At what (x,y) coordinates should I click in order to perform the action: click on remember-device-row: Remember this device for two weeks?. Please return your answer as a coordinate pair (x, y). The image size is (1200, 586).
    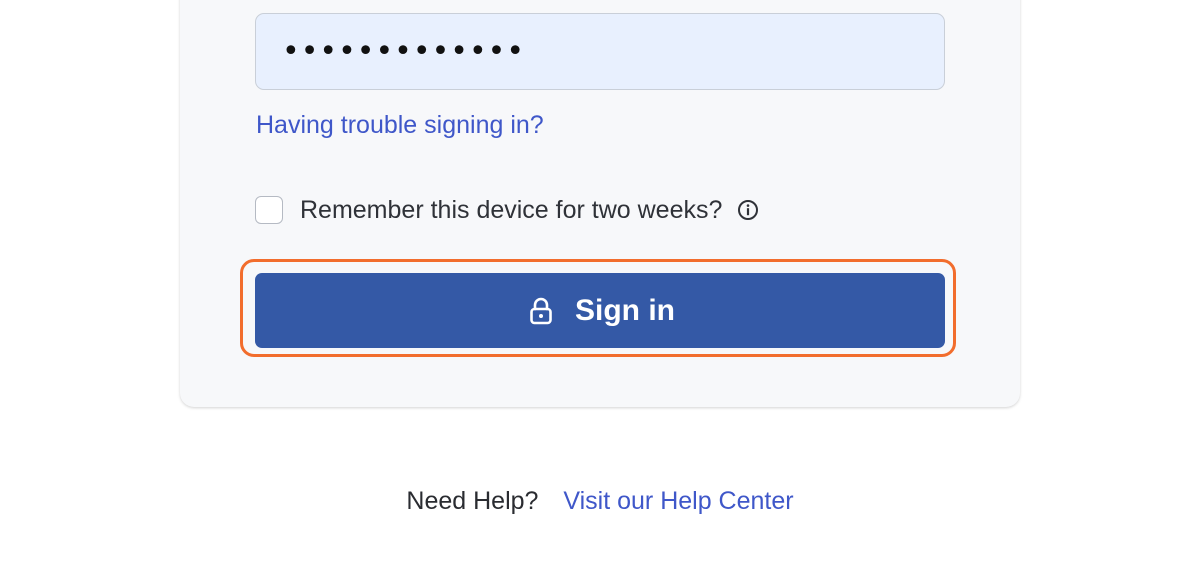
    Looking at the image, I should click on (507, 210).